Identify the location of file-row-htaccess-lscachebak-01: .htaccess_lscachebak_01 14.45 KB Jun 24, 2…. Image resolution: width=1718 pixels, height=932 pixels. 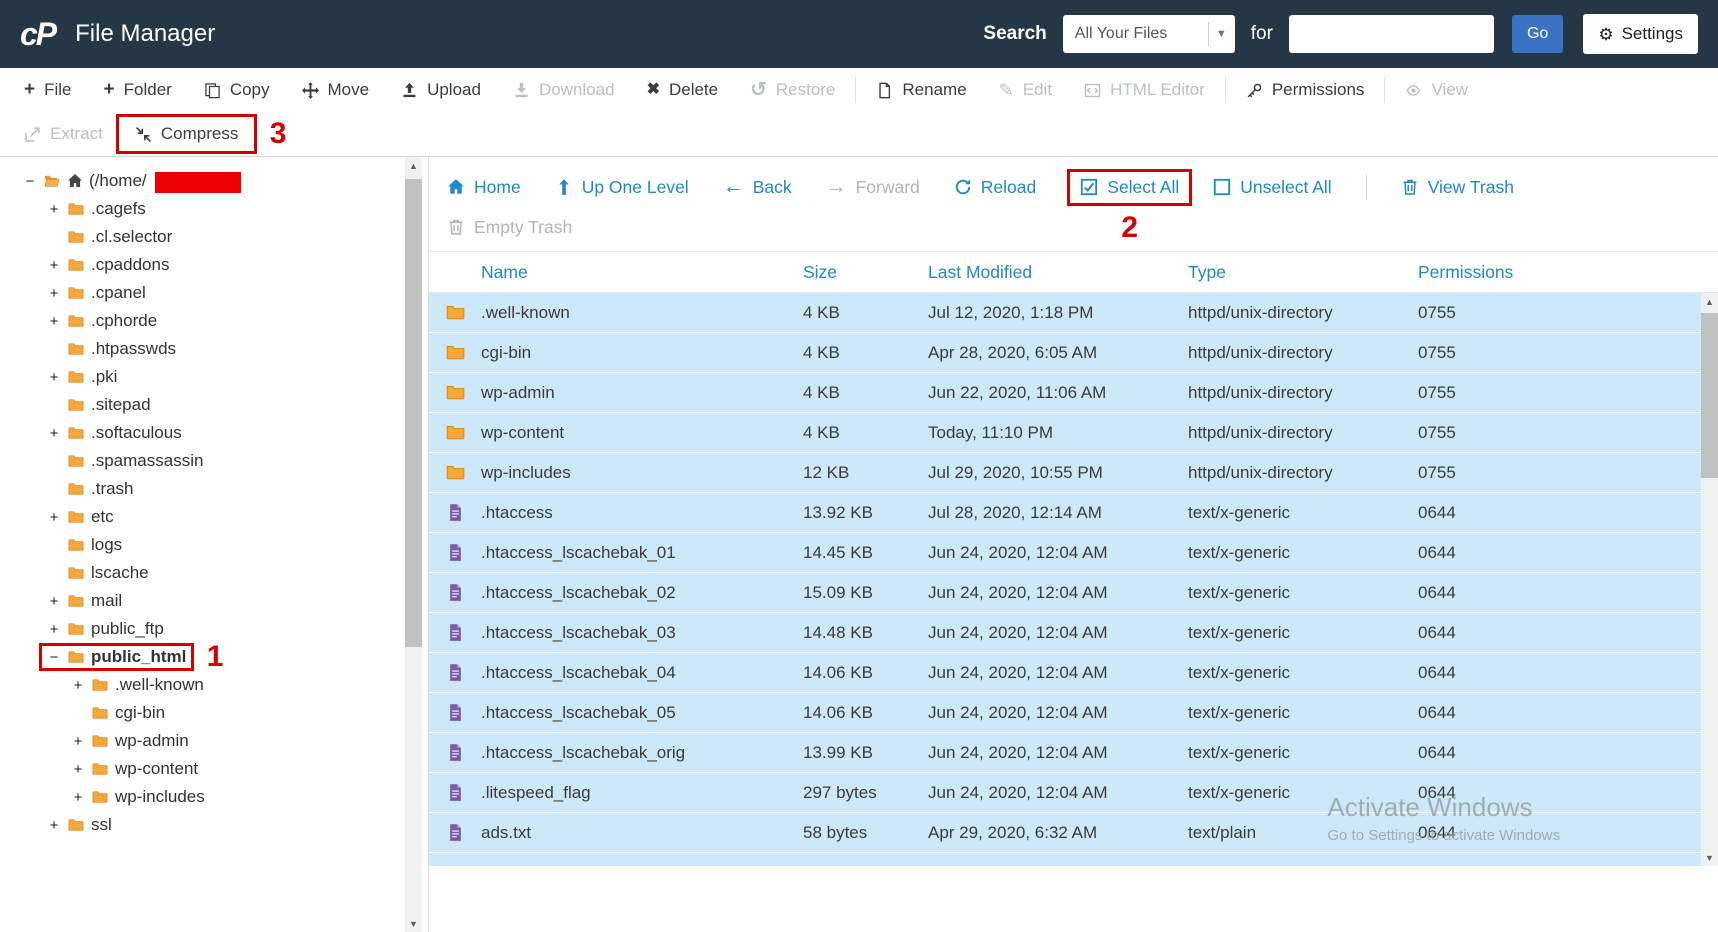
(1073, 553).